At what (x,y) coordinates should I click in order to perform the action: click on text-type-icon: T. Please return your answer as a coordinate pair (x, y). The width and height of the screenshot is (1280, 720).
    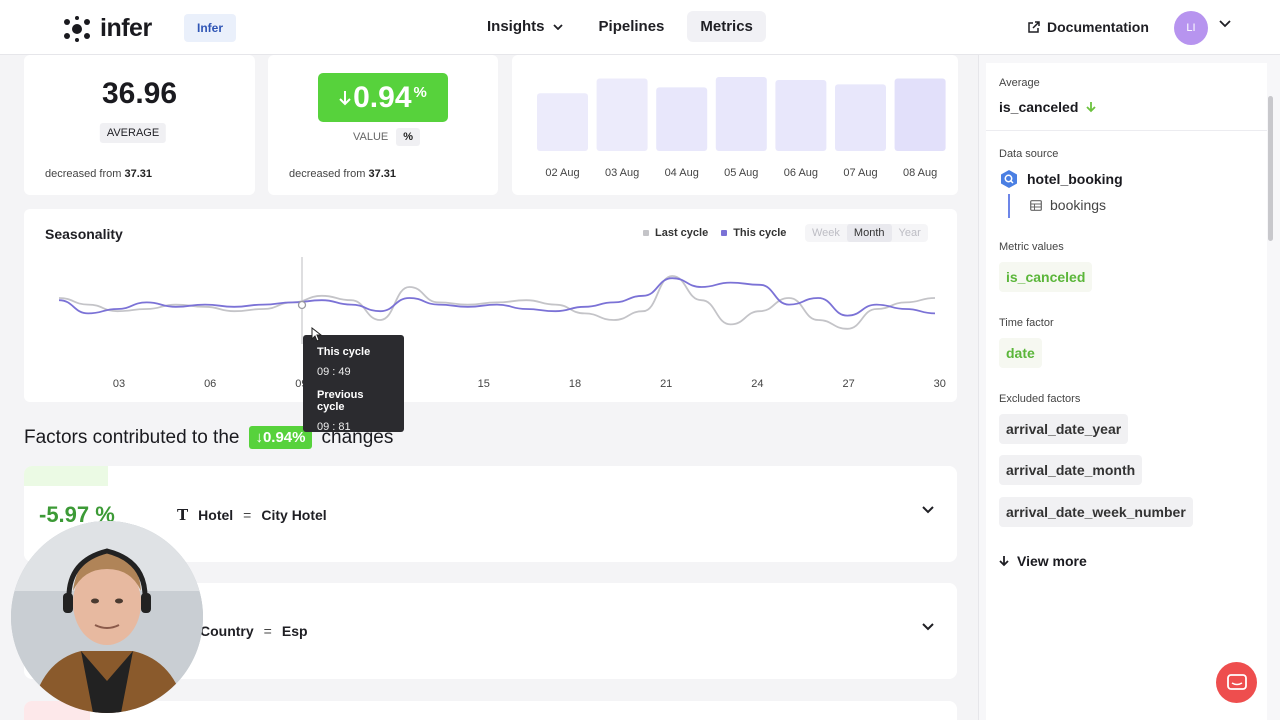
    Looking at the image, I should click on (183, 515).